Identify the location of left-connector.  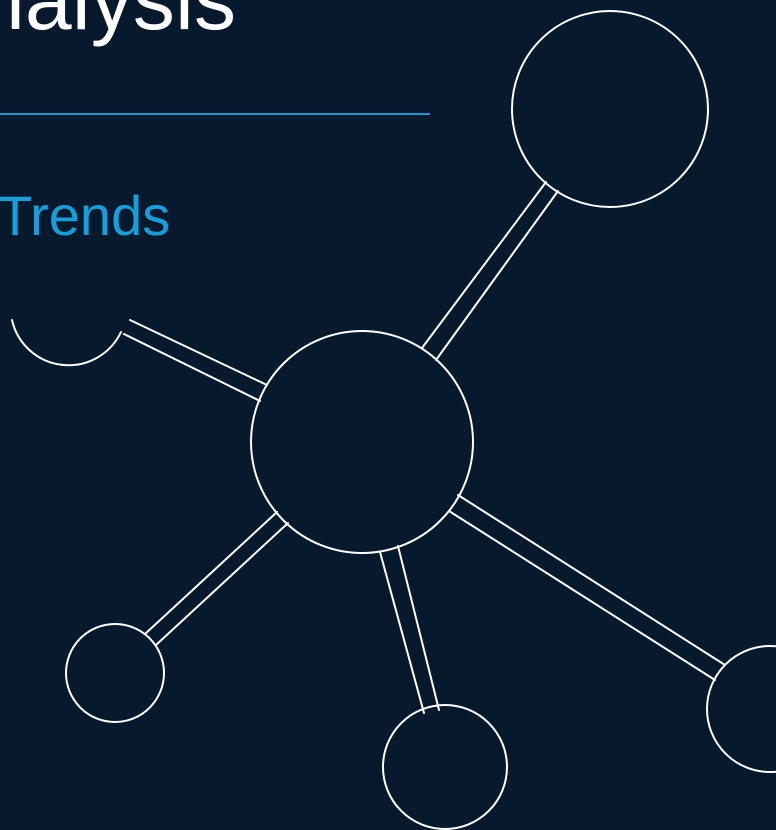
(195, 360).